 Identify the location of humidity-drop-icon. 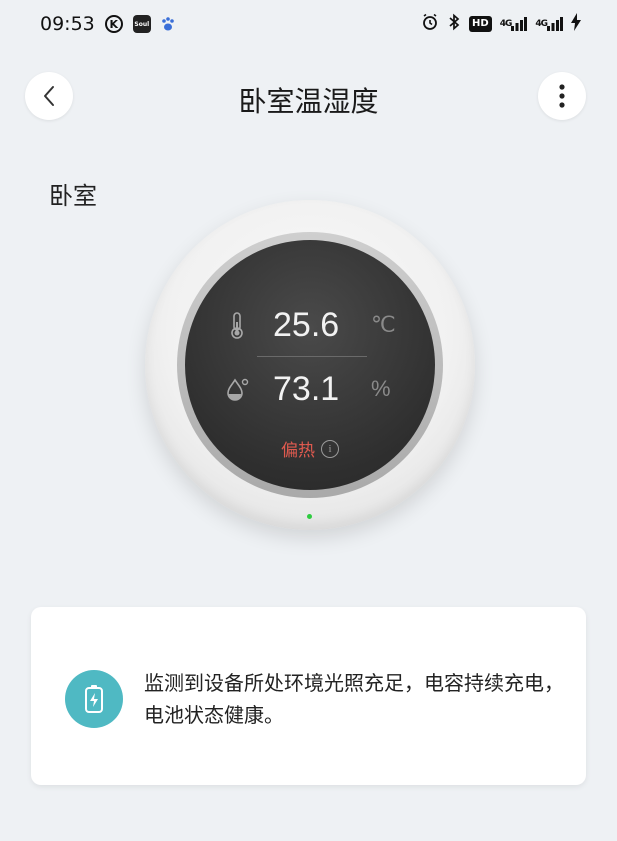
(238, 389).